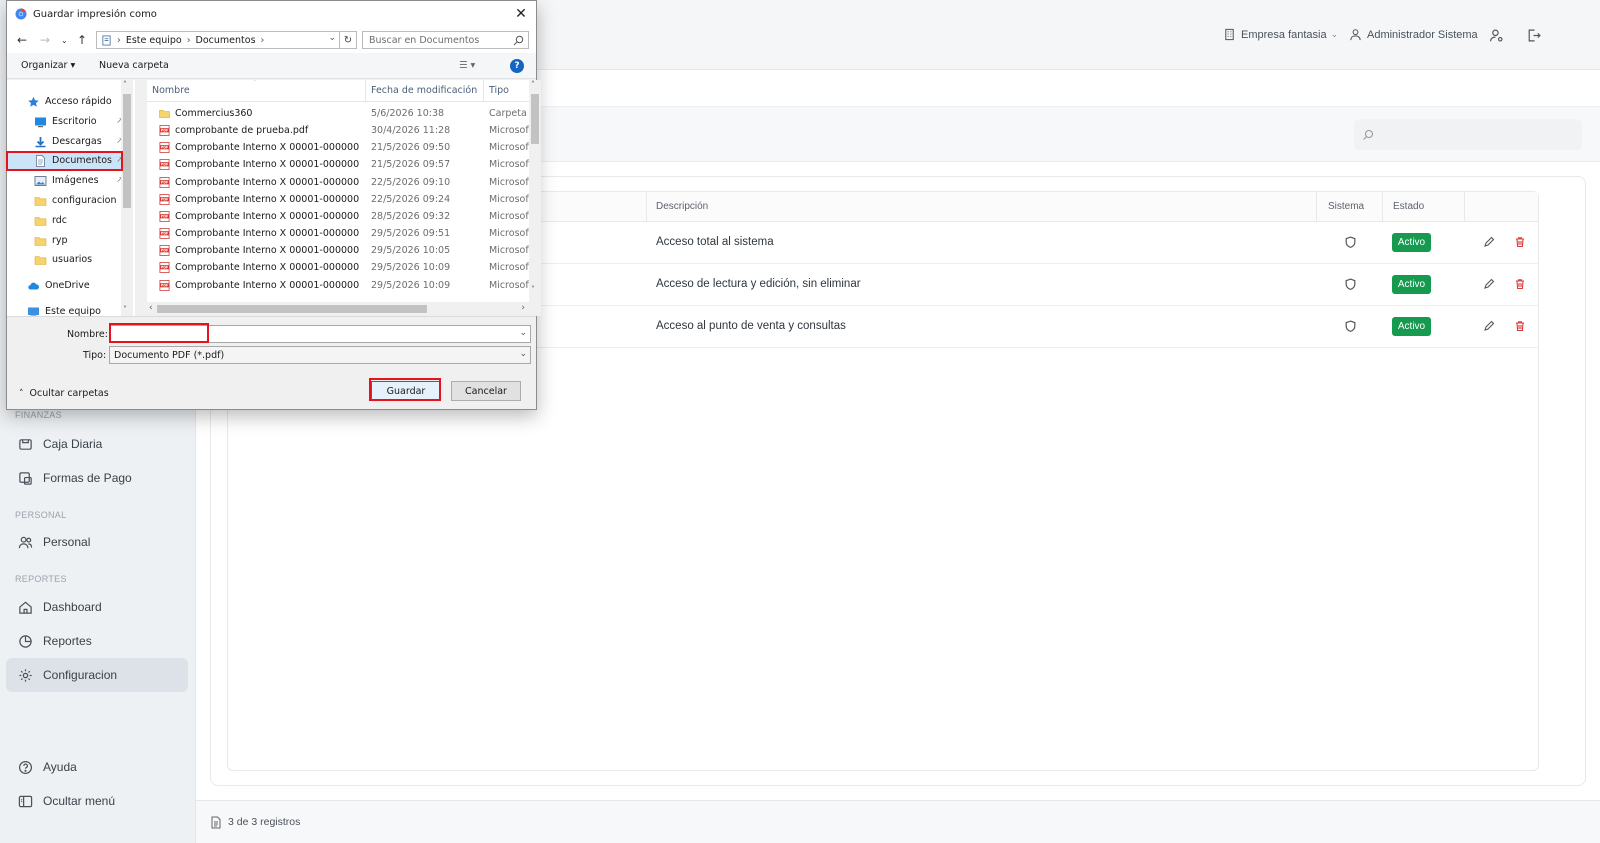  I want to click on file-list-hscrollbar: ‹ ›, so click(338, 309).